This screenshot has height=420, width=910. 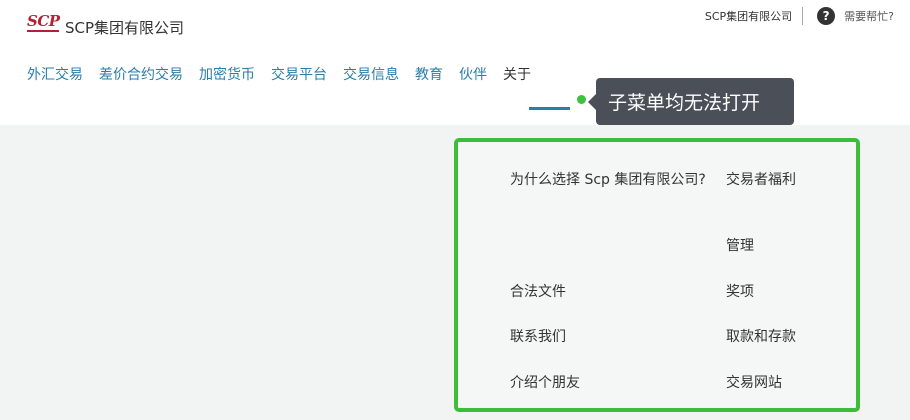 I want to click on nav-item-forex: 外汇交易, so click(x=55, y=74).